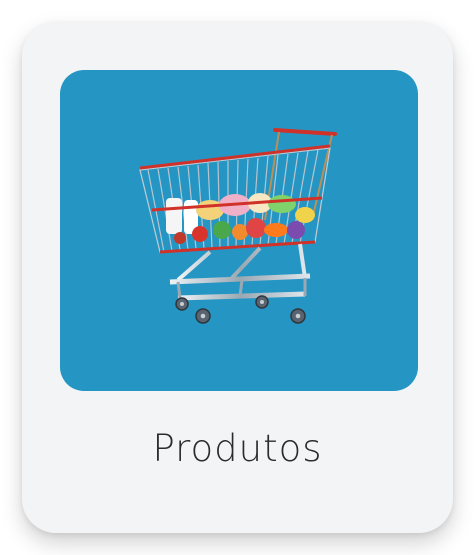 The image size is (476, 555). I want to click on card-label: Produtos, so click(237, 448).